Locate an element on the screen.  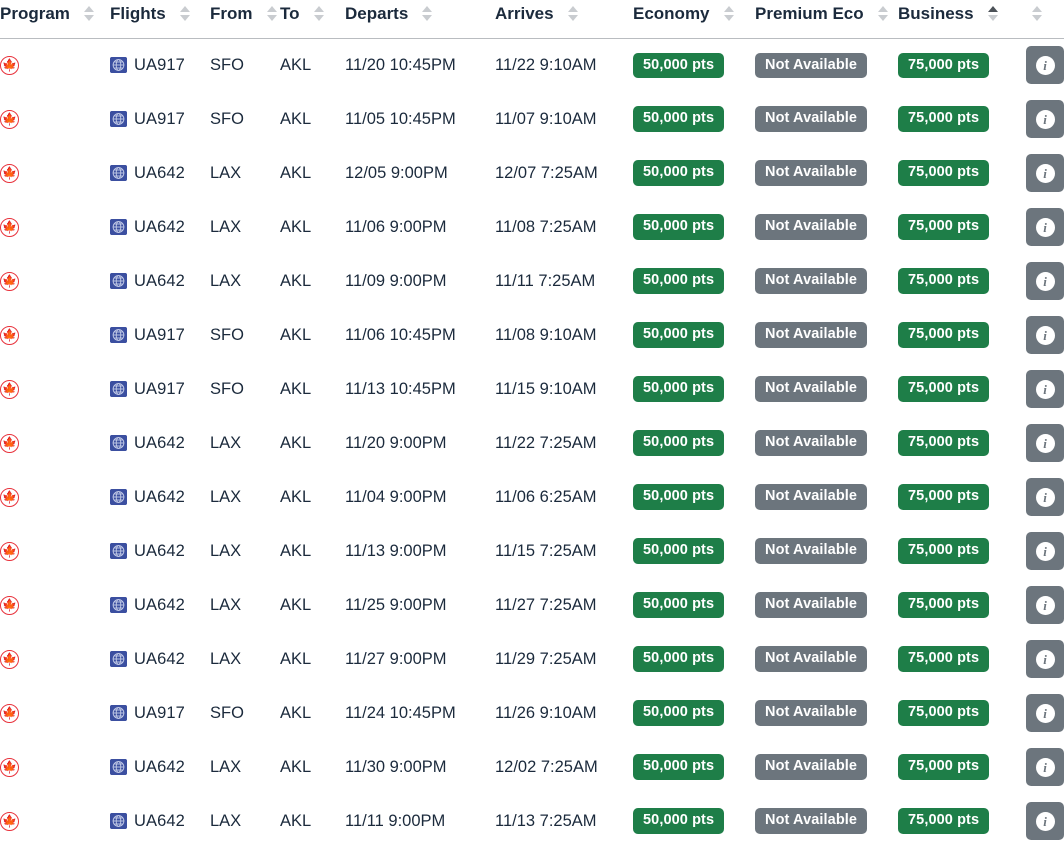
column-header-economy: Economy is located at coordinates (694, 19).